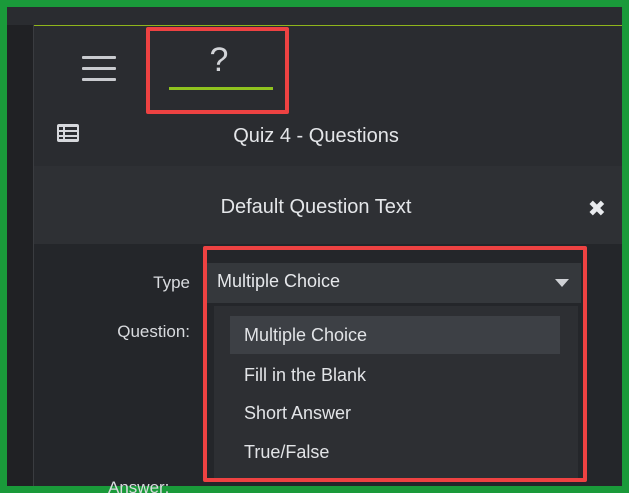 The image size is (629, 498). I want to click on type-label: Type, so click(171, 282).